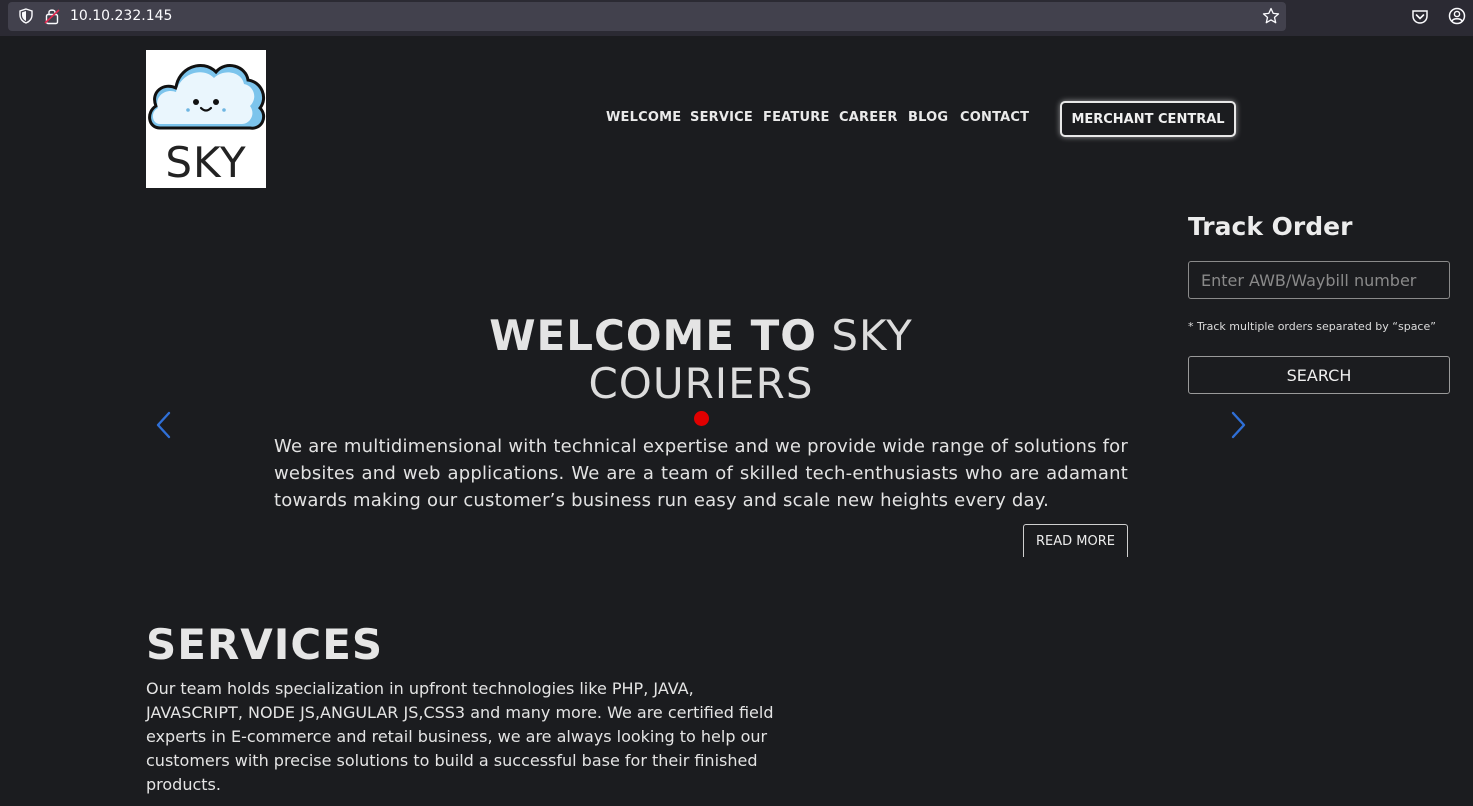 The image size is (1473, 806). I want to click on url-text: 10.10.232.145, so click(121, 16).